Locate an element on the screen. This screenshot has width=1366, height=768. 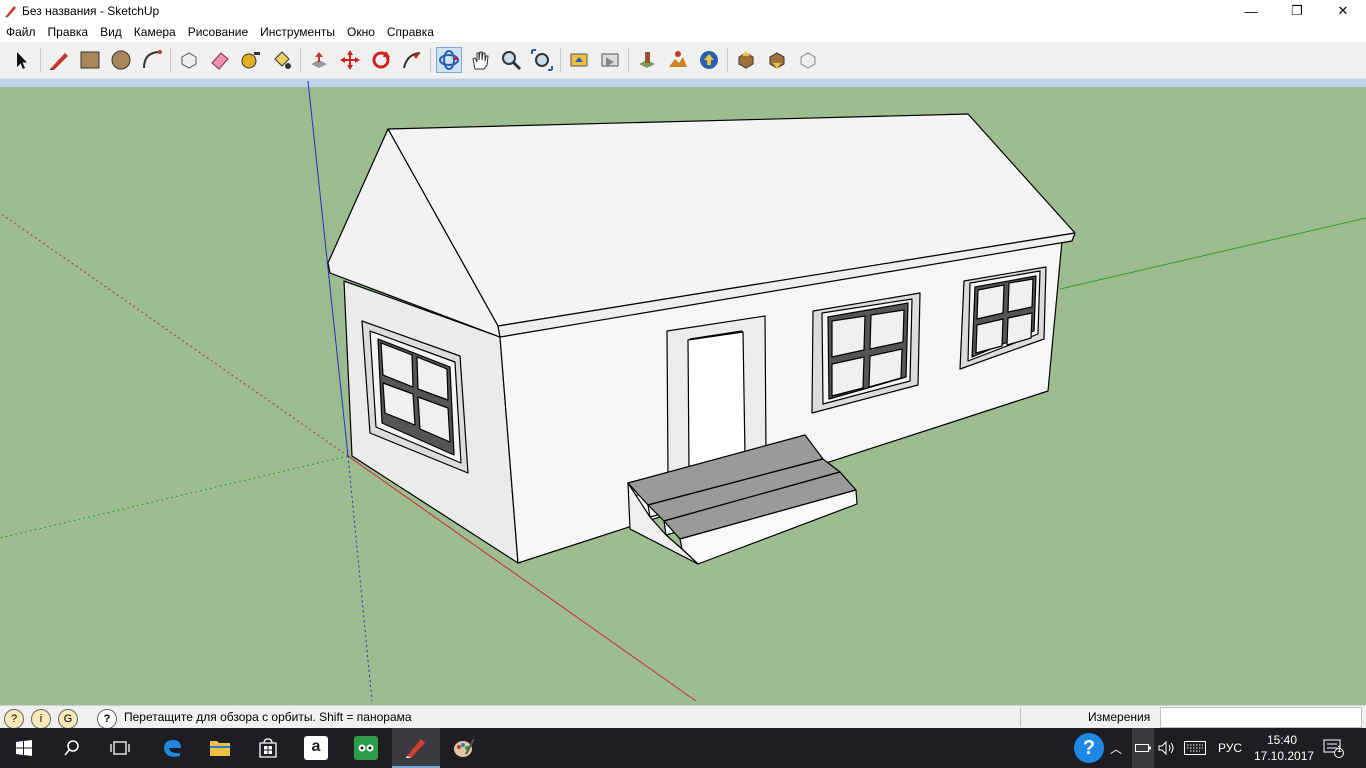
menu-help: Справка is located at coordinates (410, 32).